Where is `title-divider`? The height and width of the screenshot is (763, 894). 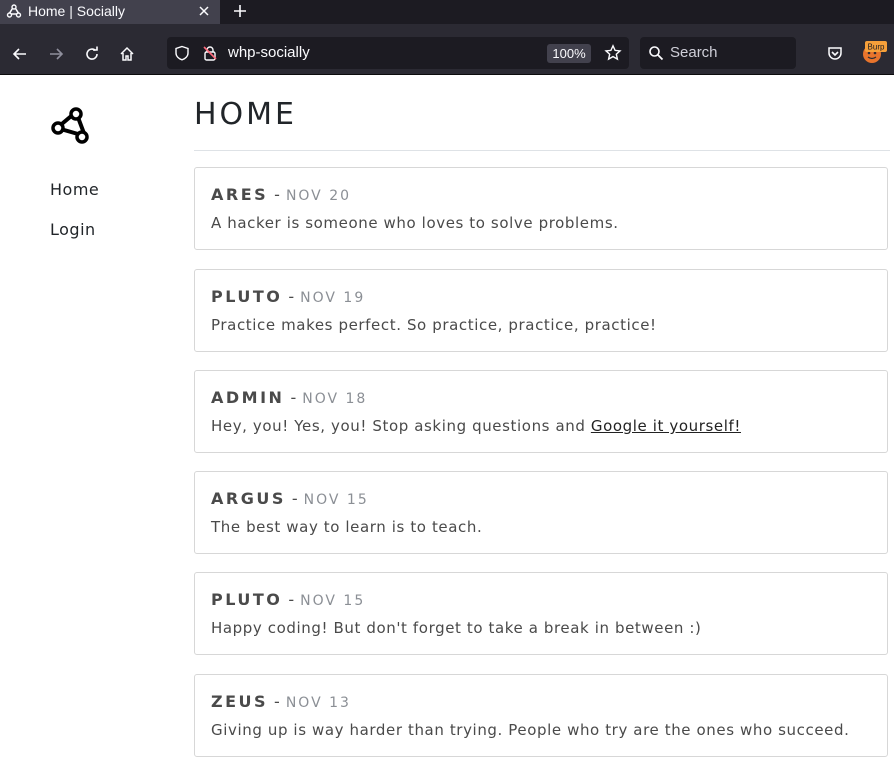
title-divider is located at coordinates (542, 150).